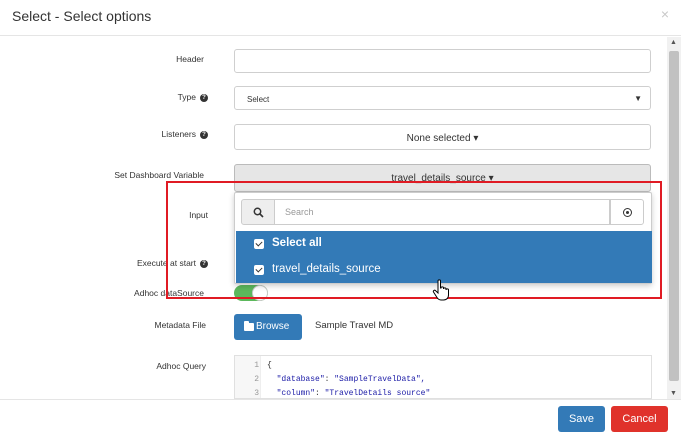  I want to click on execute-label-text: Execute at start, so click(166, 263).